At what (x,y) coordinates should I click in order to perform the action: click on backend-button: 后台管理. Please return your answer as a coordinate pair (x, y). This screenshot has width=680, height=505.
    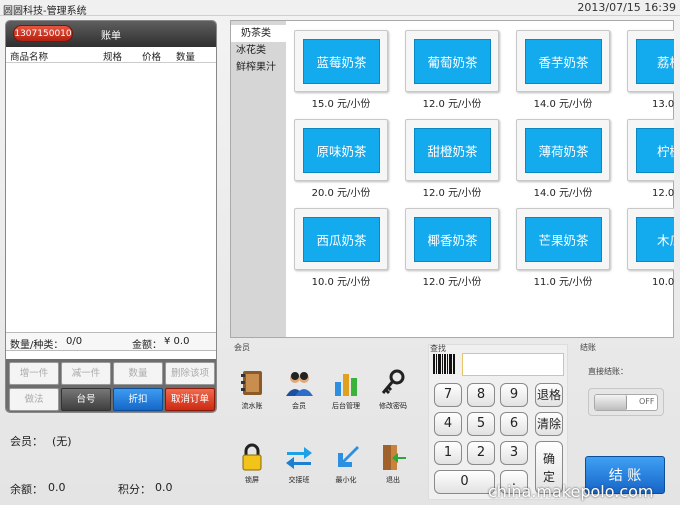
    Looking at the image, I should click on (346, 389).